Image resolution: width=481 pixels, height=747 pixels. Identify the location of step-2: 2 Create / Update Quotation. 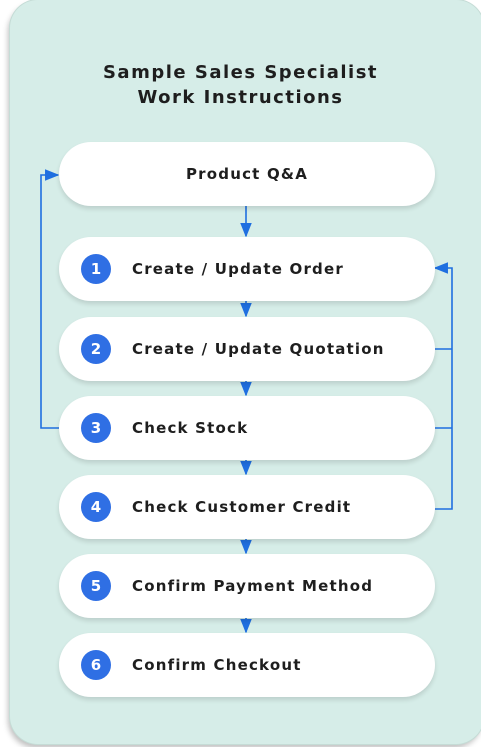
(247, 349).